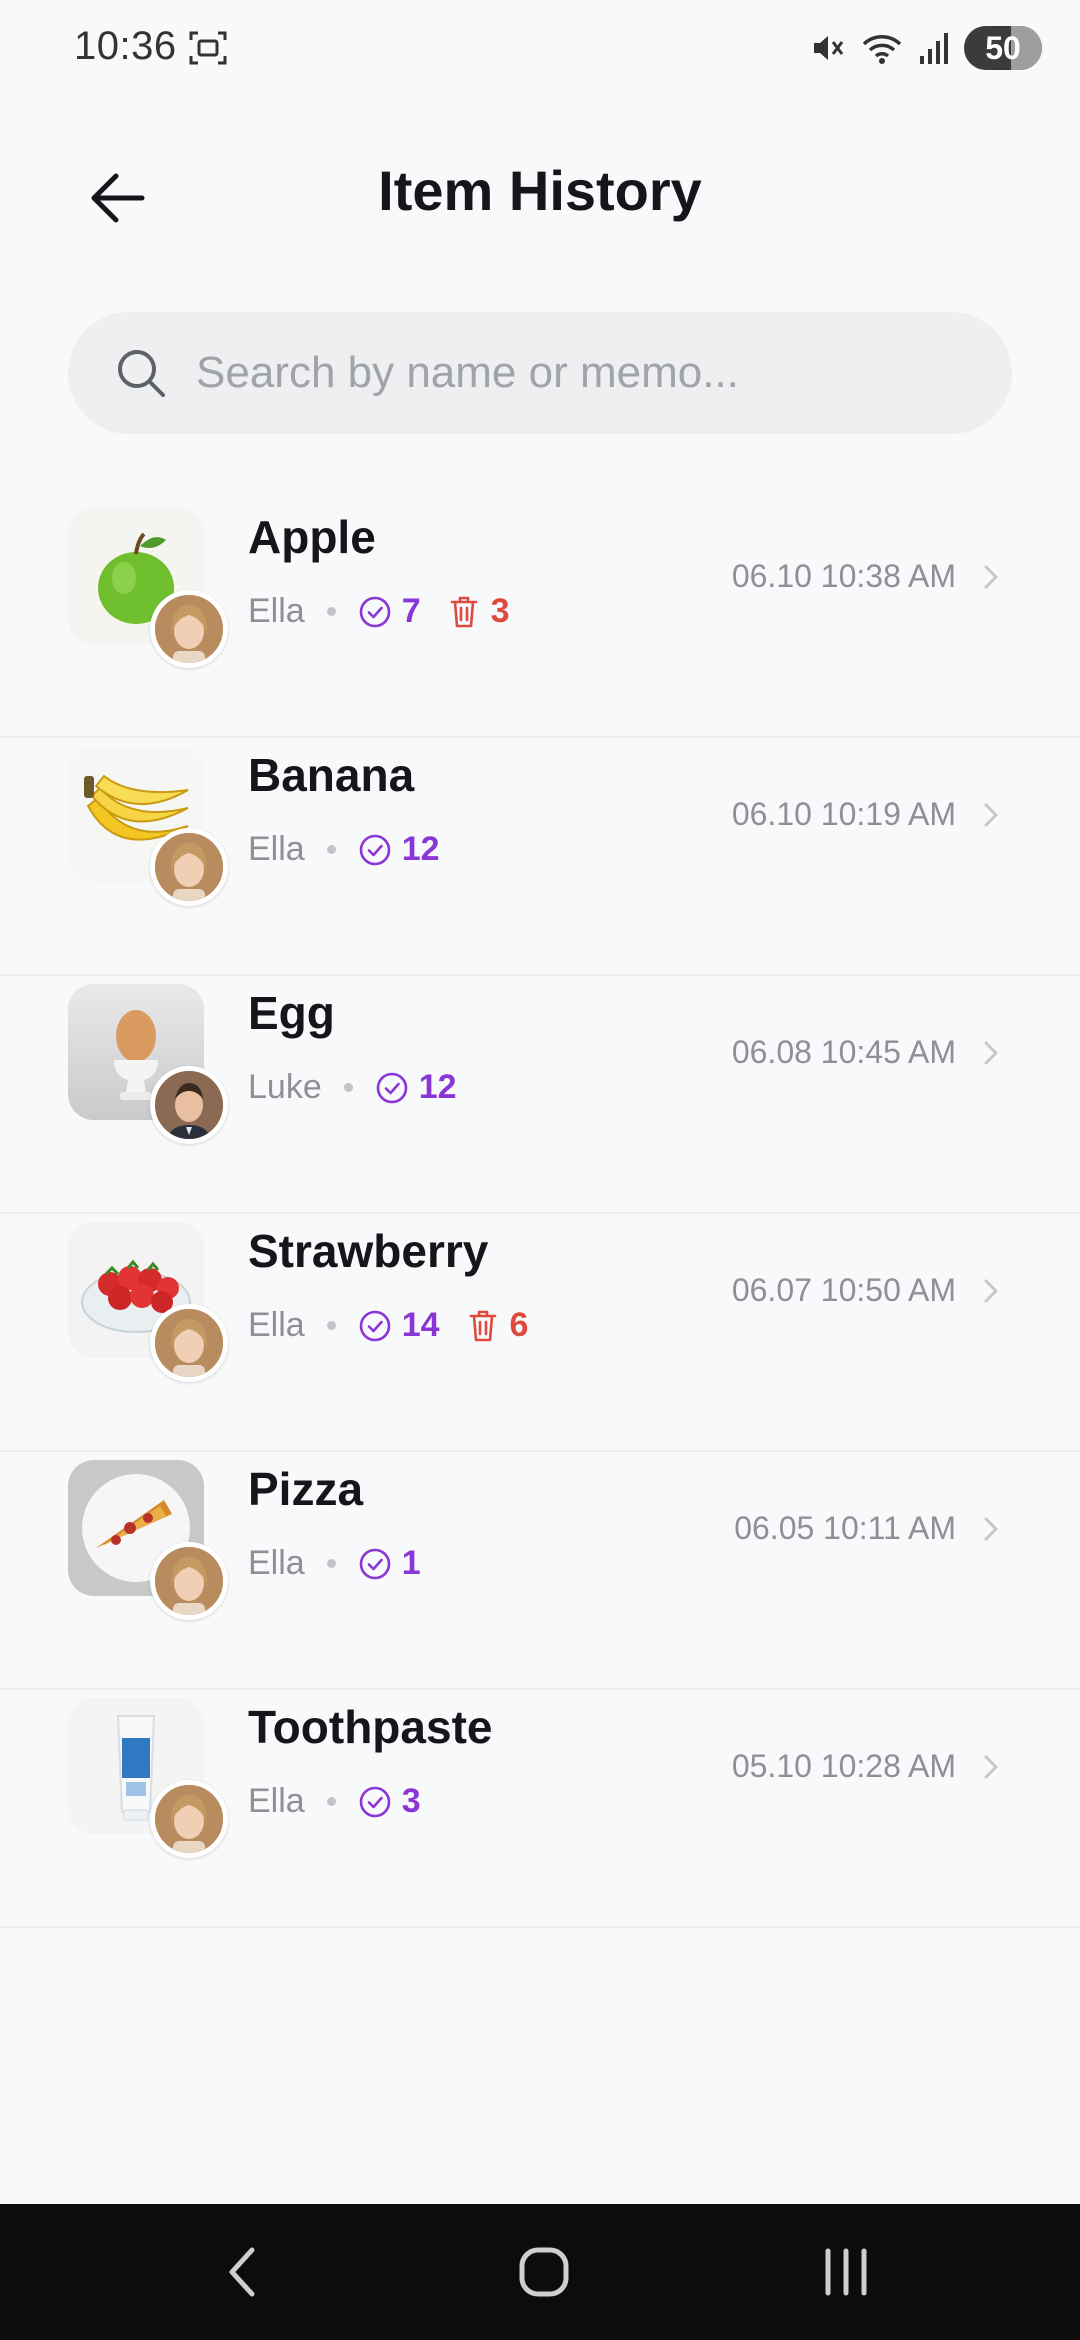 Image resolution: width=1080 pixels, height=2340 pixels. I want to click on recents-nav-icon, so click(846, 2272).